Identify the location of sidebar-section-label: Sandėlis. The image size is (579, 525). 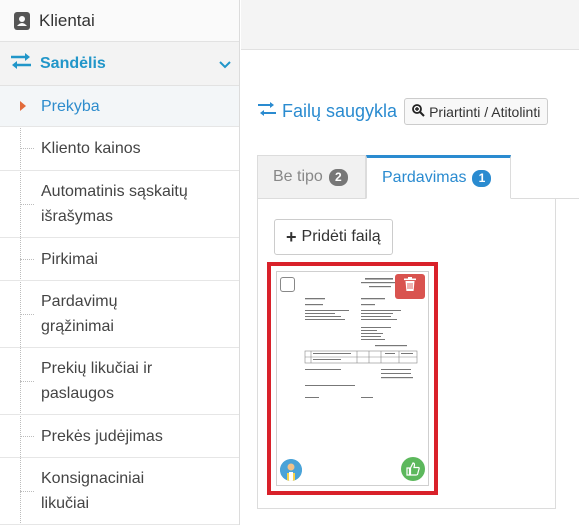
(73, 63).